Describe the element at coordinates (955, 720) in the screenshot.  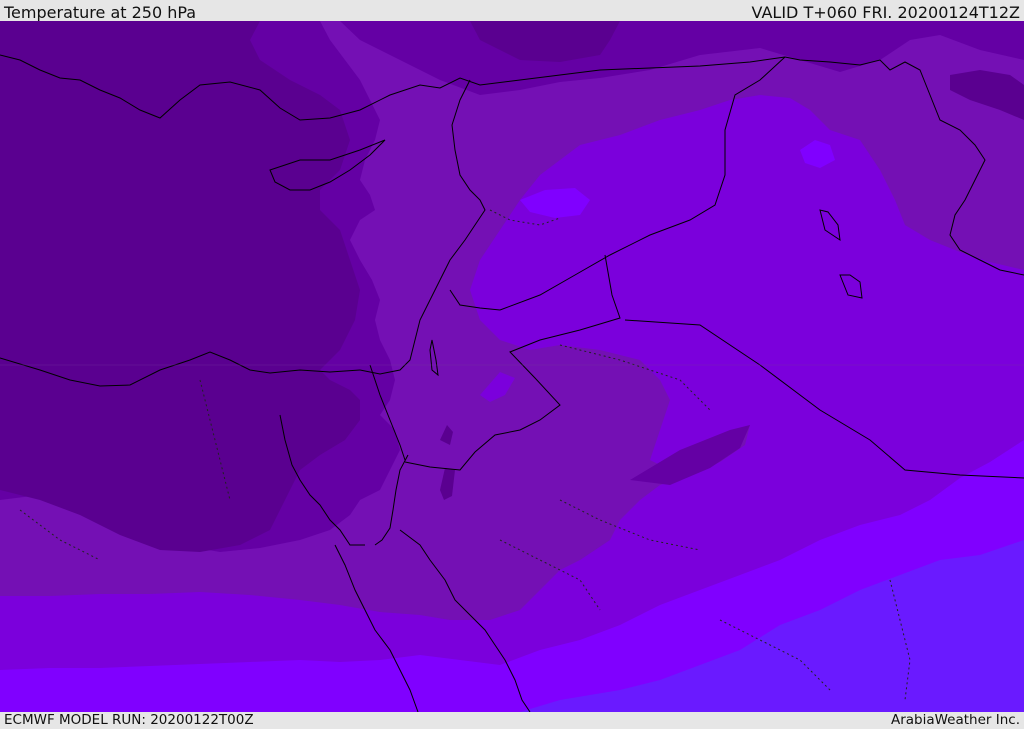
I see `credit: ArabiaWeather Inc.` at that location.